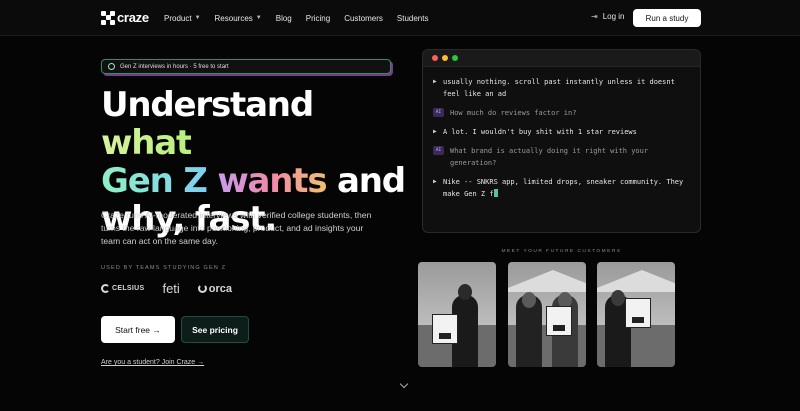 Image resolution: width=800 pixels, height=411 pixels. I want to click on start-free-button: Start free →, so click(138, 329).